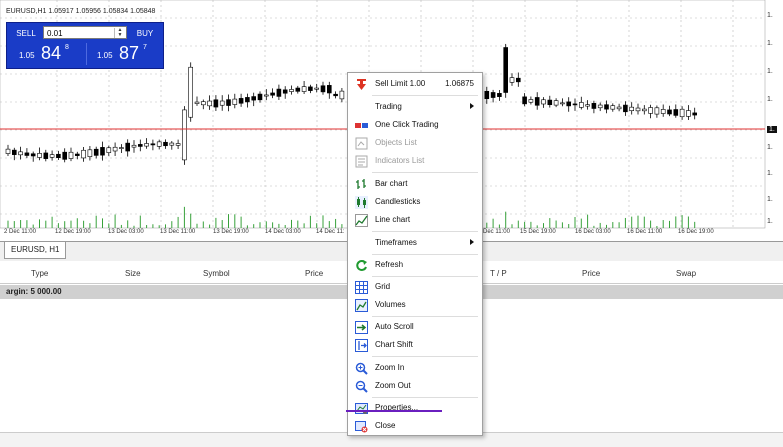  I want to click on line-chart-icon, so click(361, 220).